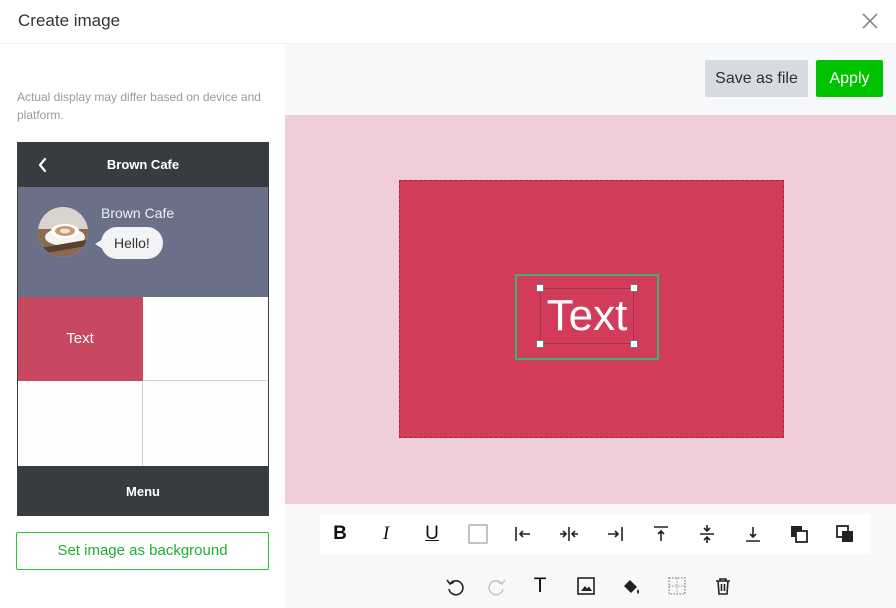  What do you see at coordinates (129, 243) in the screenshot?
I see `message-bubble: Hello!` at bounding box center [129, 243].